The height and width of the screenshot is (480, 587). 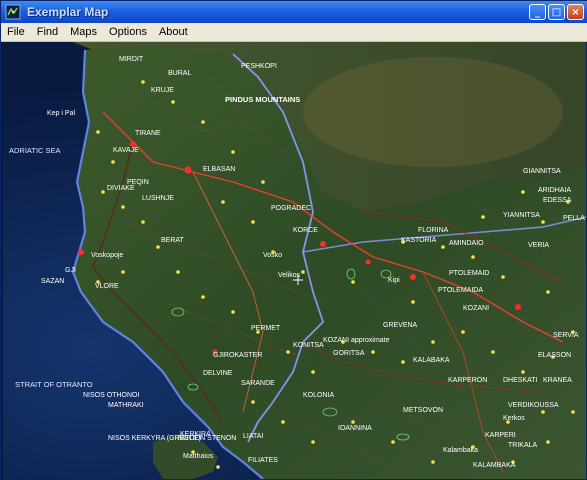 I want to click on label-adriatic-sea: ADRIATIC SEA, so click(x=35, y=150).